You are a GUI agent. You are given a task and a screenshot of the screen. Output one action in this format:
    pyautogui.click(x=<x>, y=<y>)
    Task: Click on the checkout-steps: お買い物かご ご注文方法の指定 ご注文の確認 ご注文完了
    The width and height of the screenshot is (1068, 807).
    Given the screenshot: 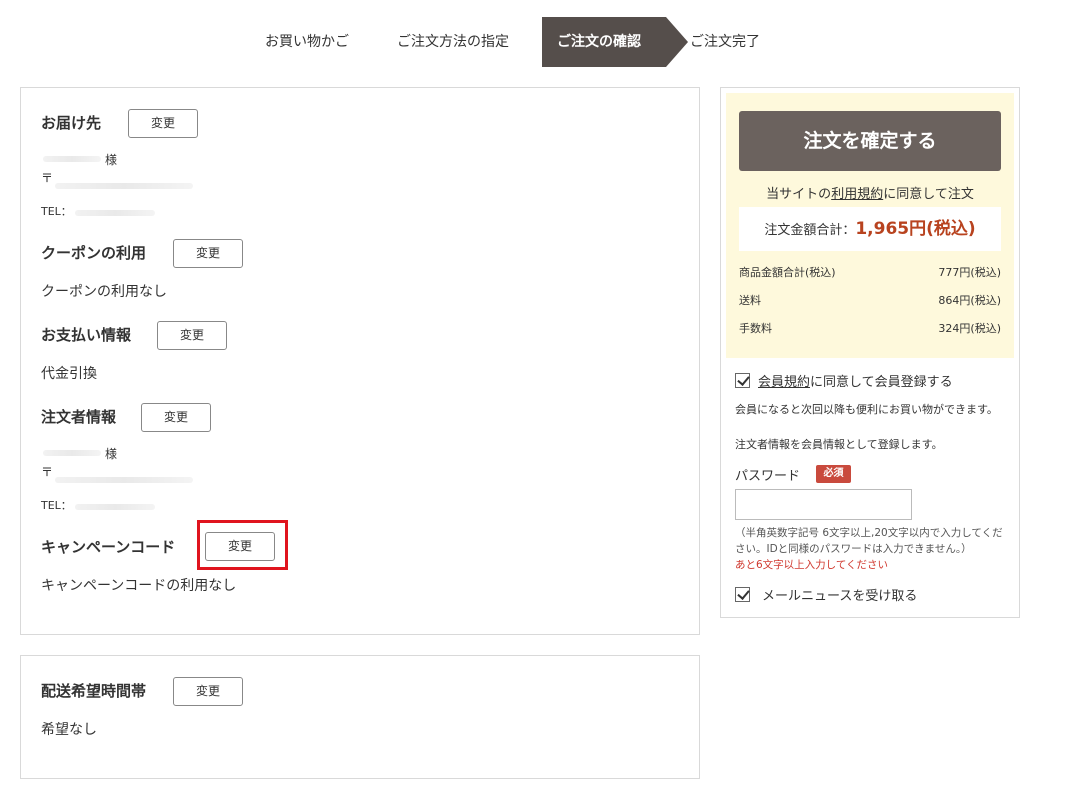 What is the action you would take?
    pyautogui.click(x=534, y=42)
    